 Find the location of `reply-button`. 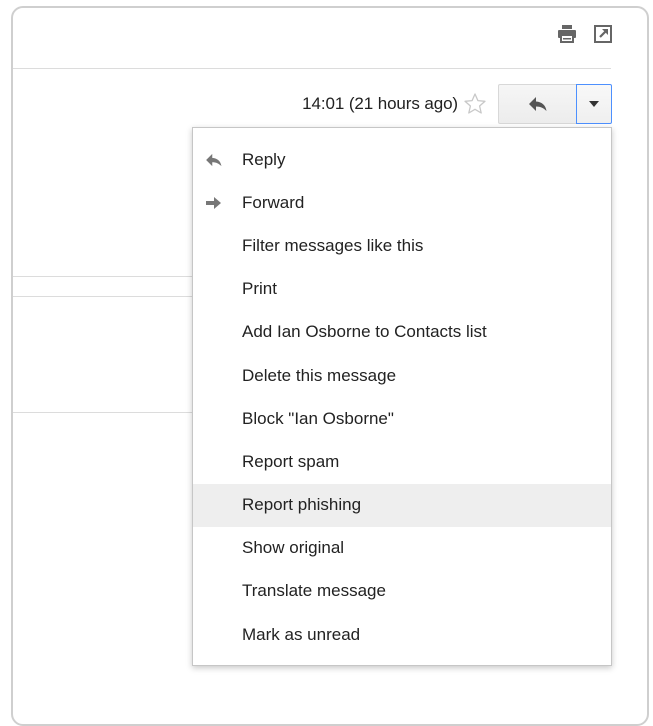

reply-button is located at coordinates (537, 104).